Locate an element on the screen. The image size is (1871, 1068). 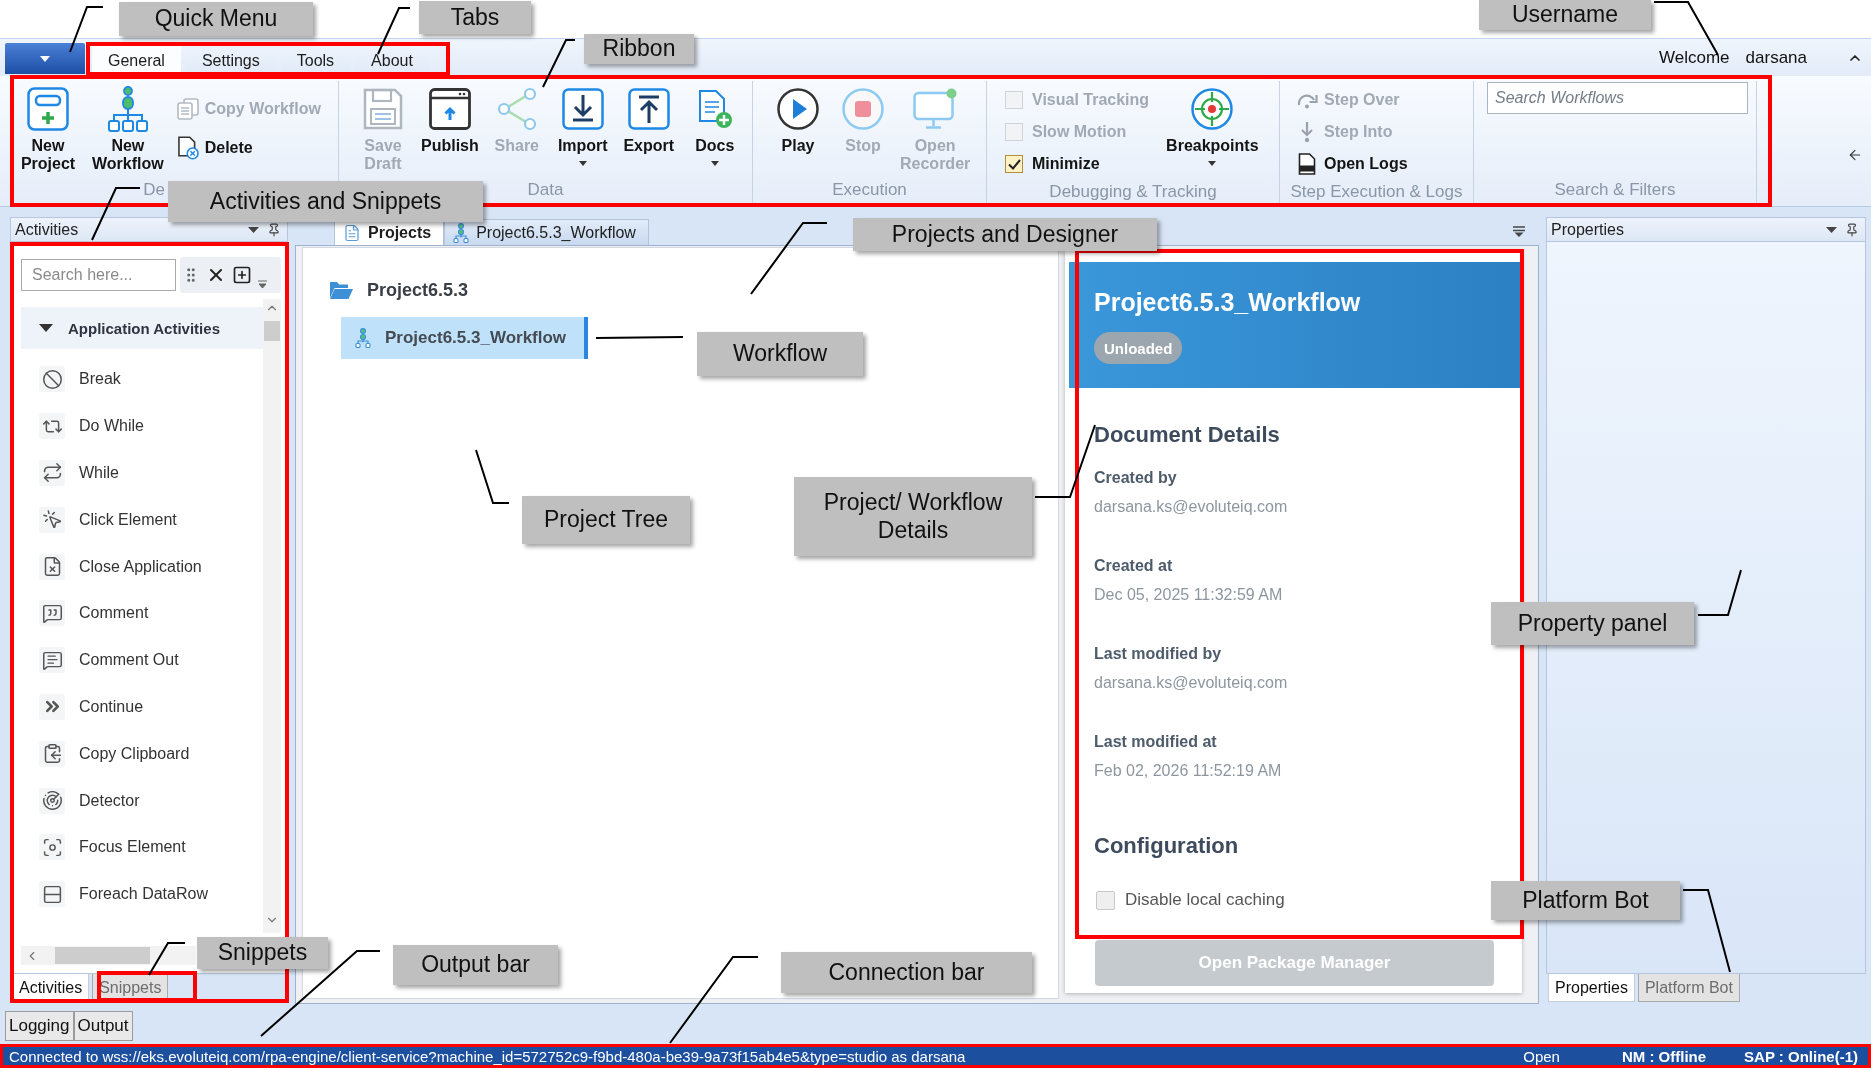
activity-item: Detector is located at coordinates (142, 800).